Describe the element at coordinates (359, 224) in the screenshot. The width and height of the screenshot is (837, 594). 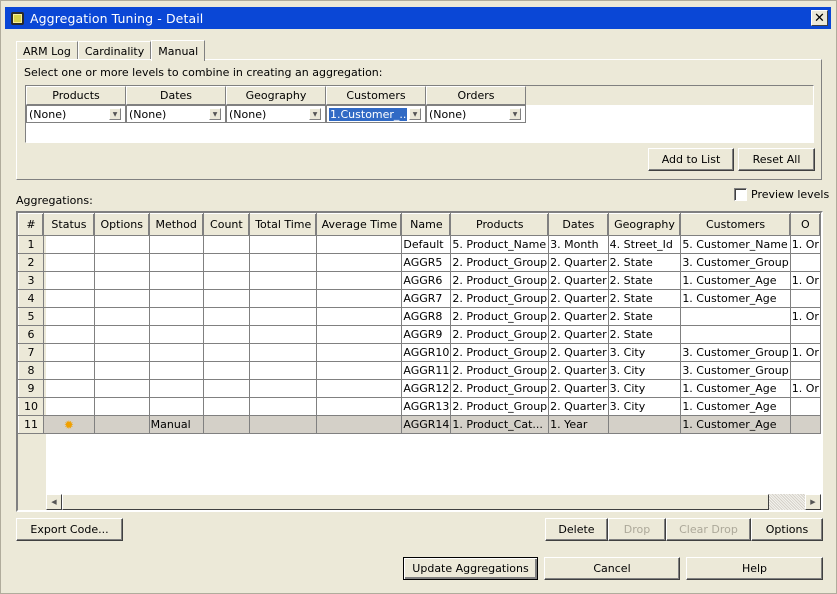
I see `column-header: Average Time` at that location.